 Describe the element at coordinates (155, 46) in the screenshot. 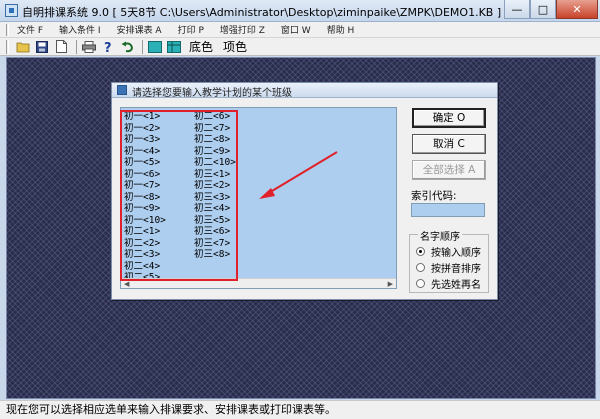

I see `grid-view-icon` at that location.